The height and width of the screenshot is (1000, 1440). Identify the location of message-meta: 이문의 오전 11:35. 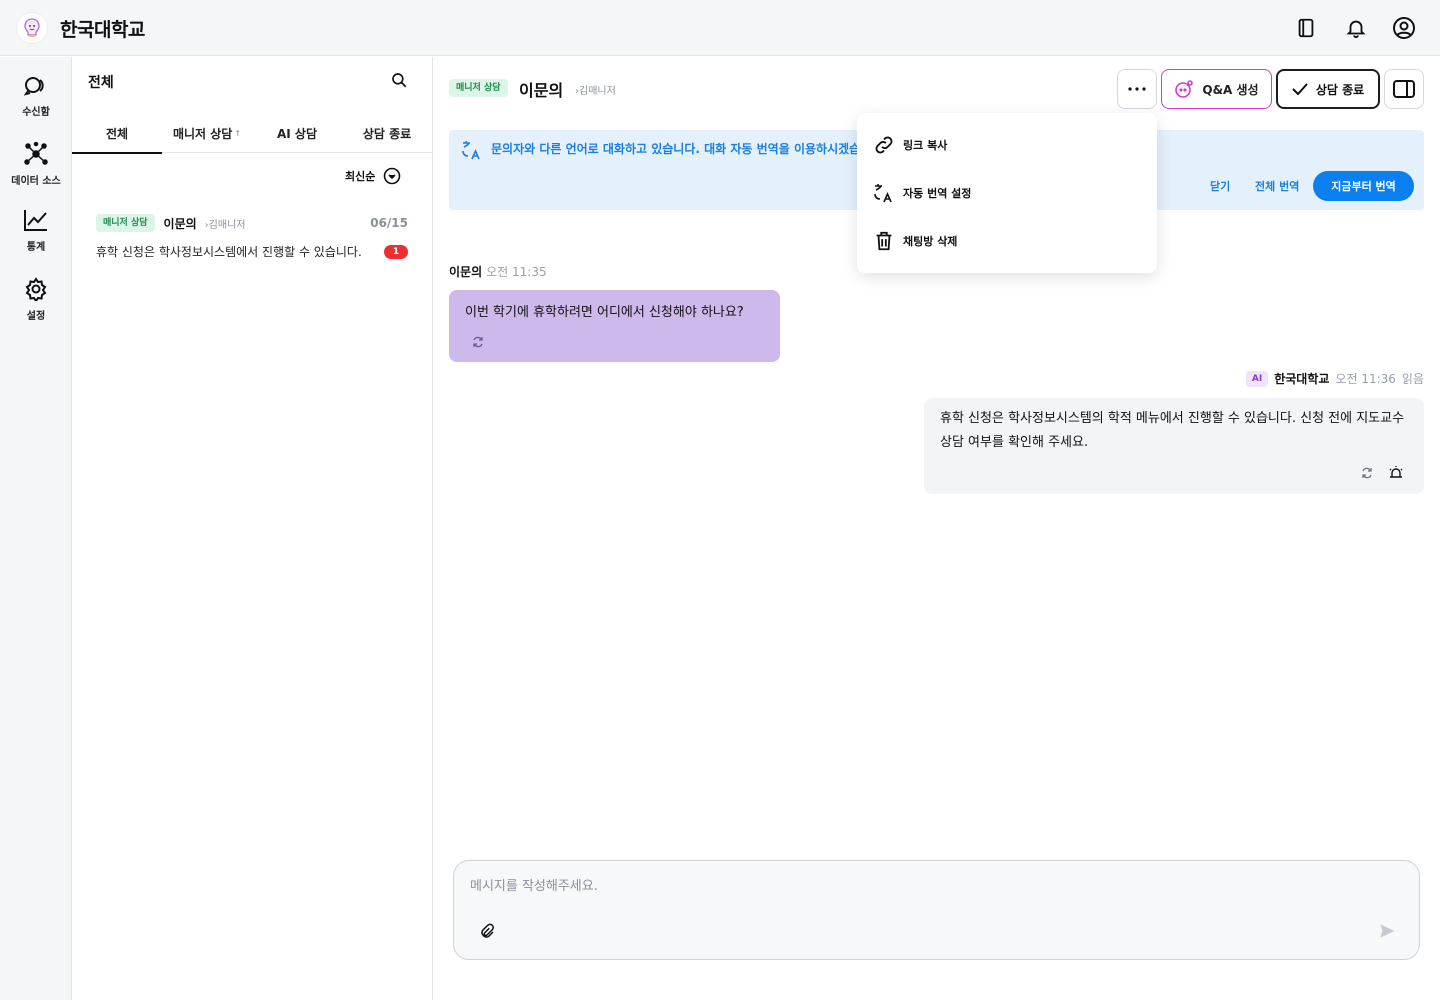
(498, 271).